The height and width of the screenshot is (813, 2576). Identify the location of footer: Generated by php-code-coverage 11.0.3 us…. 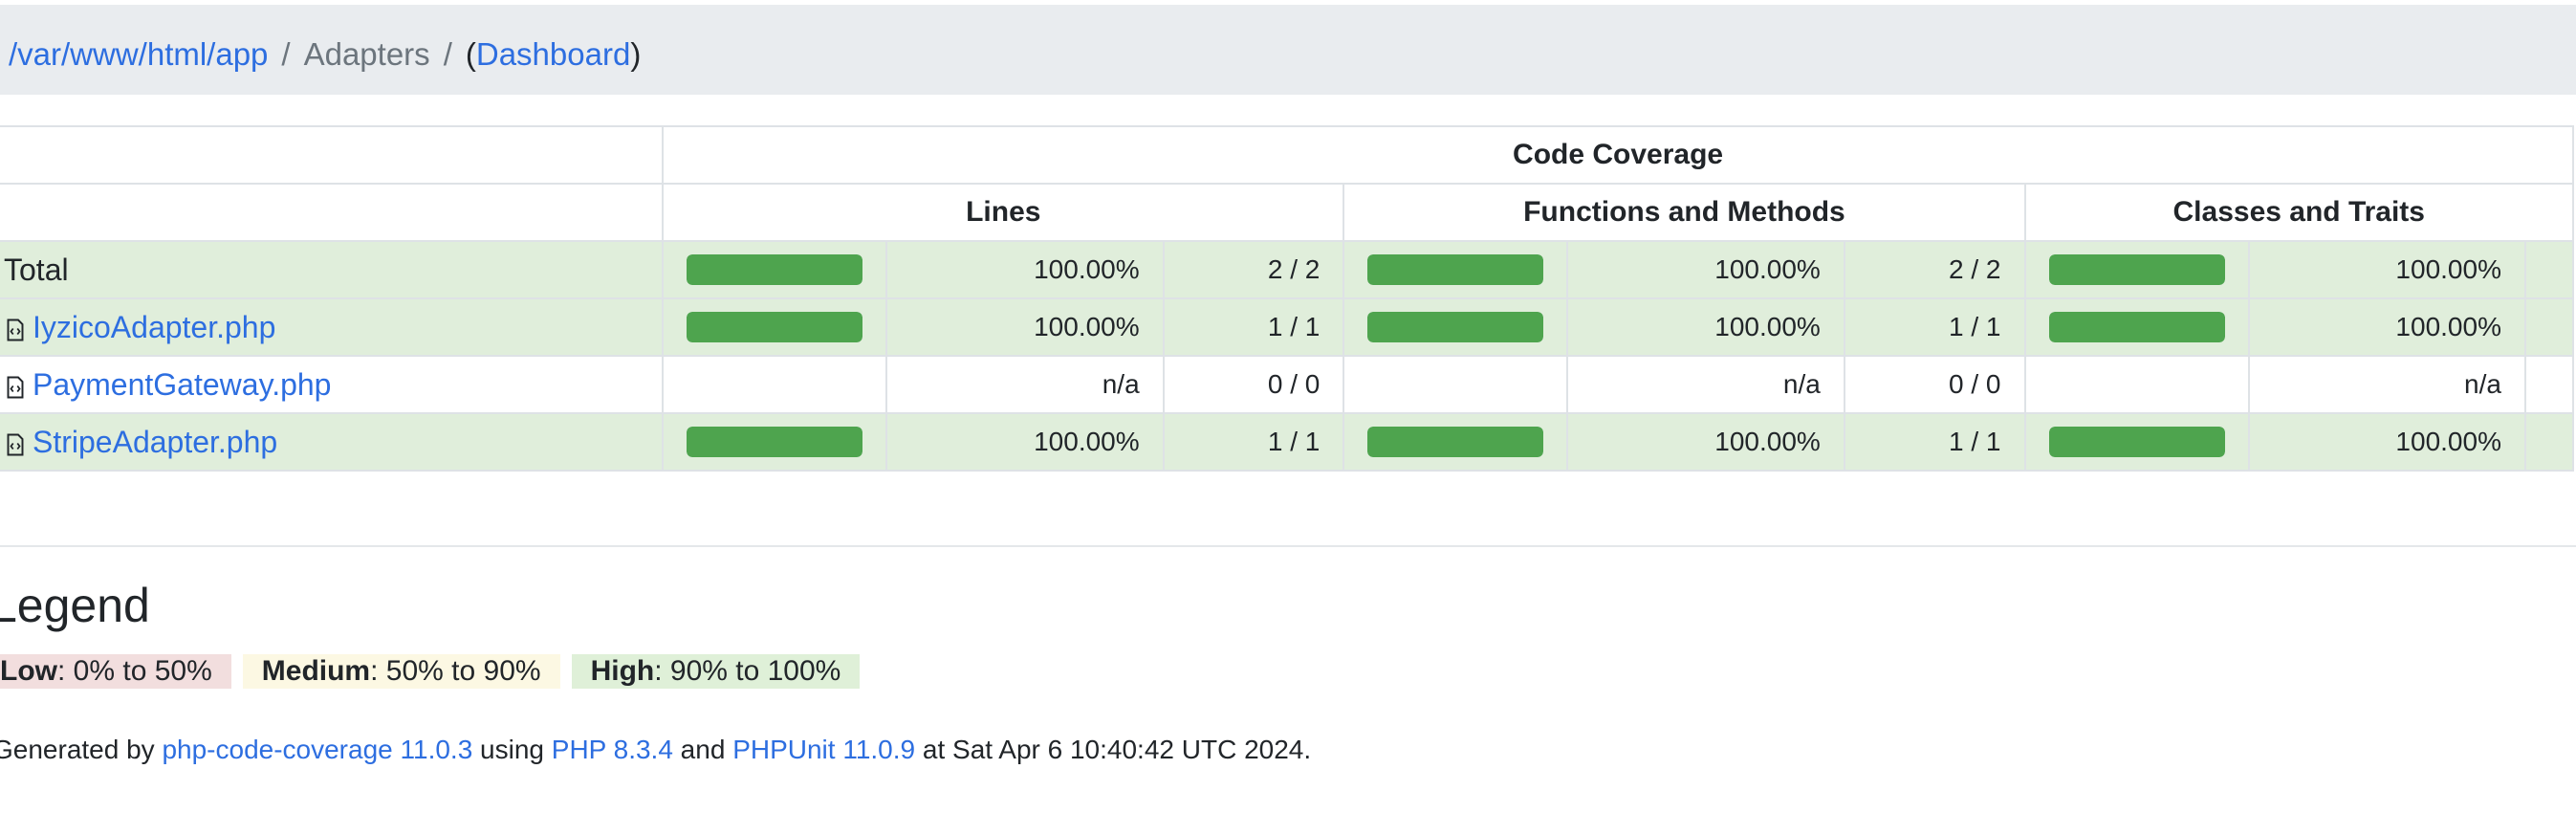
(655, 750).